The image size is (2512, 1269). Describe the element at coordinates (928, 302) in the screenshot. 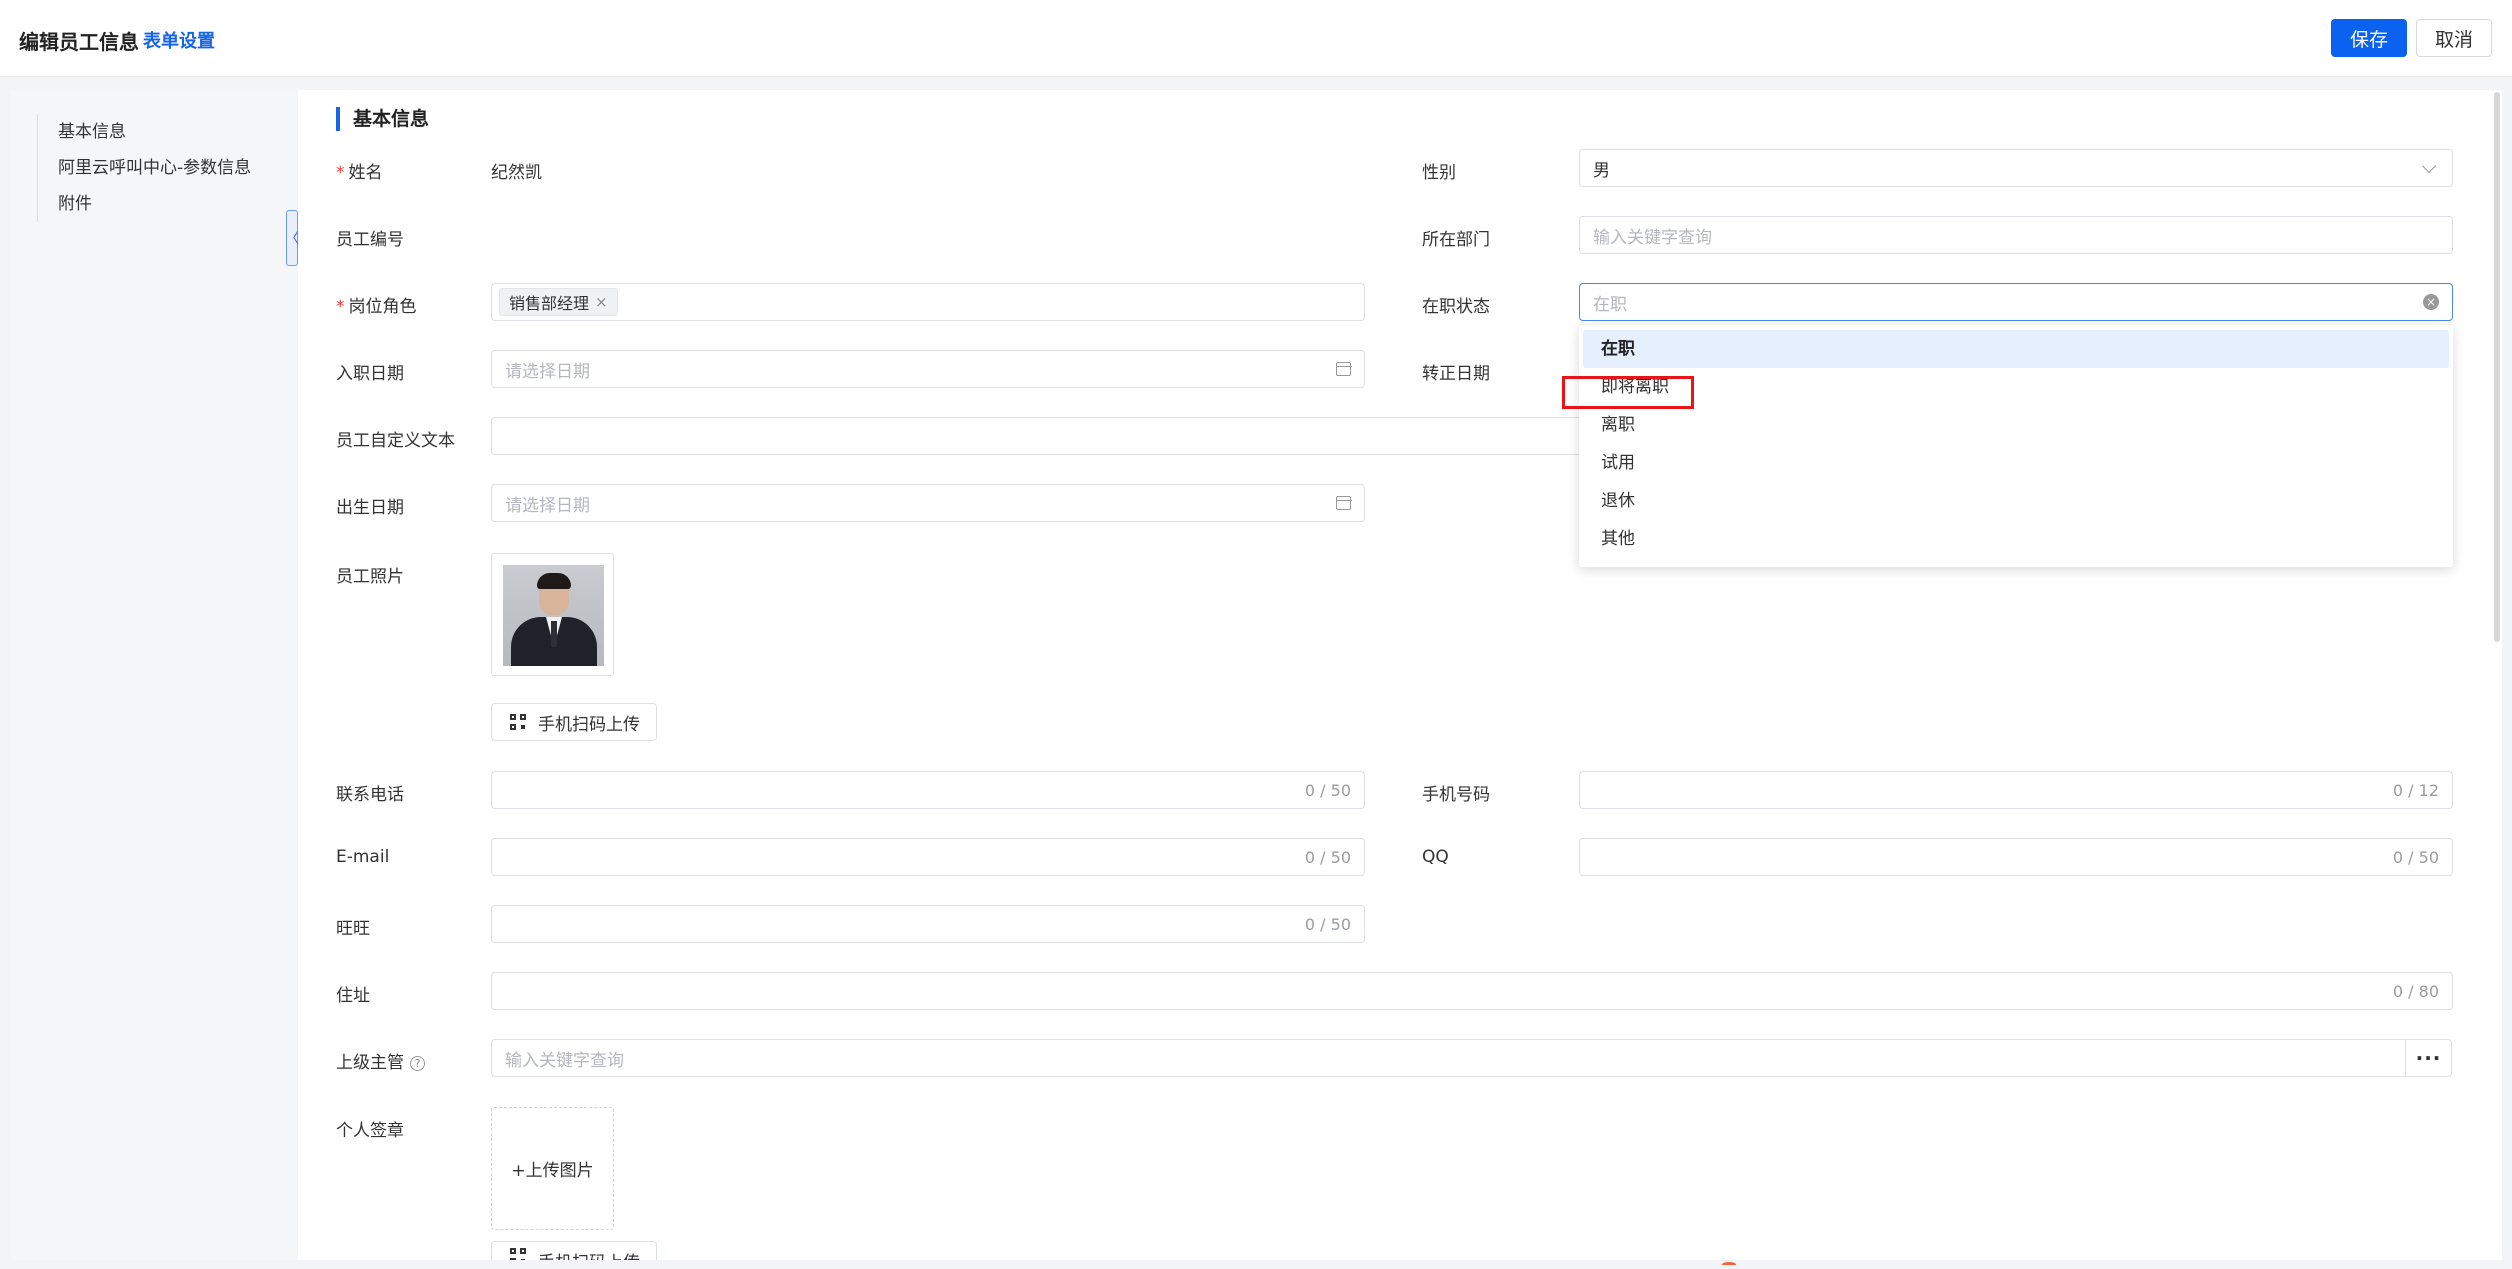

I see `role-select: 销售部经理 ×` at that location.